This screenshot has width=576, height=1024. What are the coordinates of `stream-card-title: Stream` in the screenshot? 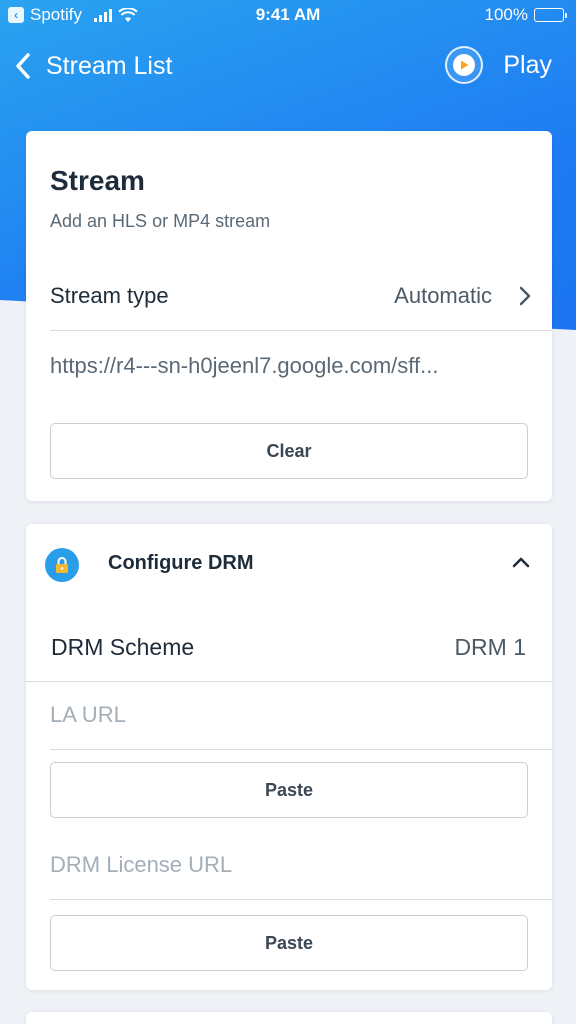 It's located at (97, 180).